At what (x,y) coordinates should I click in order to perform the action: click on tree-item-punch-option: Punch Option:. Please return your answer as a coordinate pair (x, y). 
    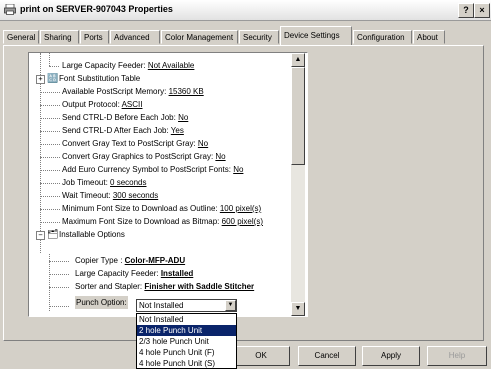
    Looking at the image, I should click on (101, 302).